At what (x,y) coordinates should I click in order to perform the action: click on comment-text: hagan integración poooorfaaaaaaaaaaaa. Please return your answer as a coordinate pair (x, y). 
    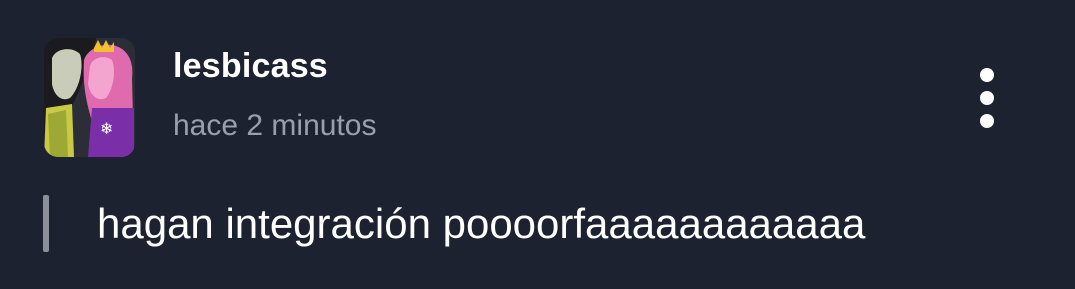
    Looking at the image, I should click on (481, 223).